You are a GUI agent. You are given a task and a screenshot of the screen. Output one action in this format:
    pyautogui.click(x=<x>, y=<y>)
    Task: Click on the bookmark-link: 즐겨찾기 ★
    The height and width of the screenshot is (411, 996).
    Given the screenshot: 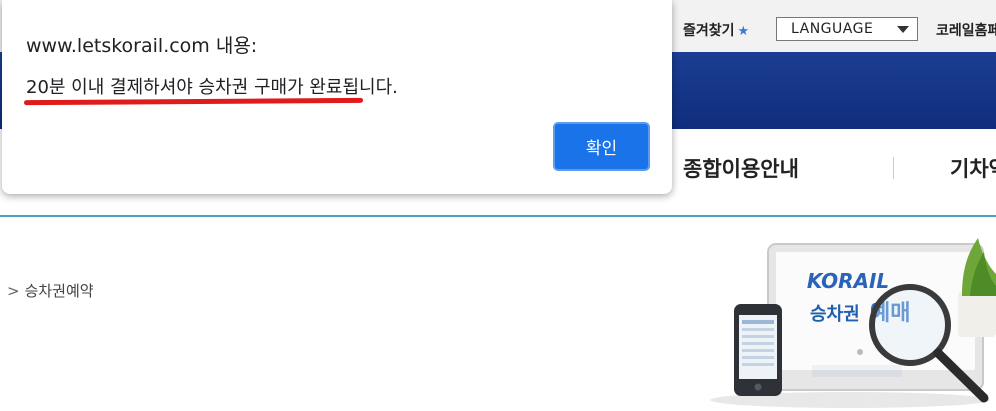 What is the action you would take?
    pyautogui.click(x=716, y=30)
    